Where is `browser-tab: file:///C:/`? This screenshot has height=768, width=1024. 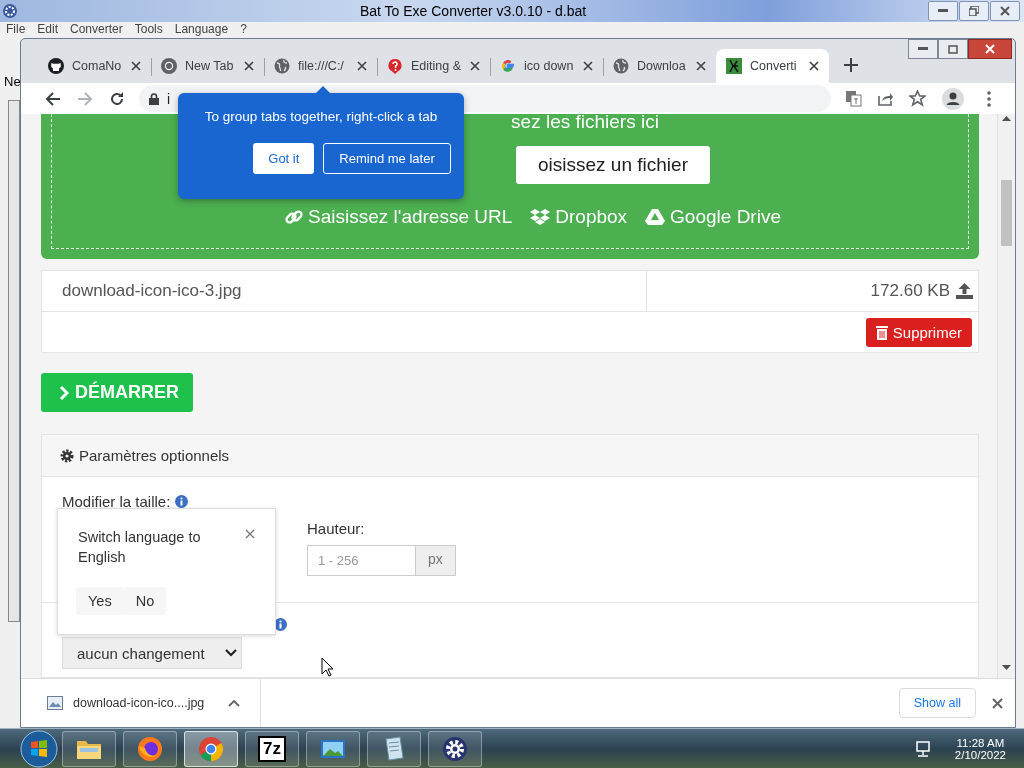 browser-tab: file:///C:/ is located at coordinates (320, 66).